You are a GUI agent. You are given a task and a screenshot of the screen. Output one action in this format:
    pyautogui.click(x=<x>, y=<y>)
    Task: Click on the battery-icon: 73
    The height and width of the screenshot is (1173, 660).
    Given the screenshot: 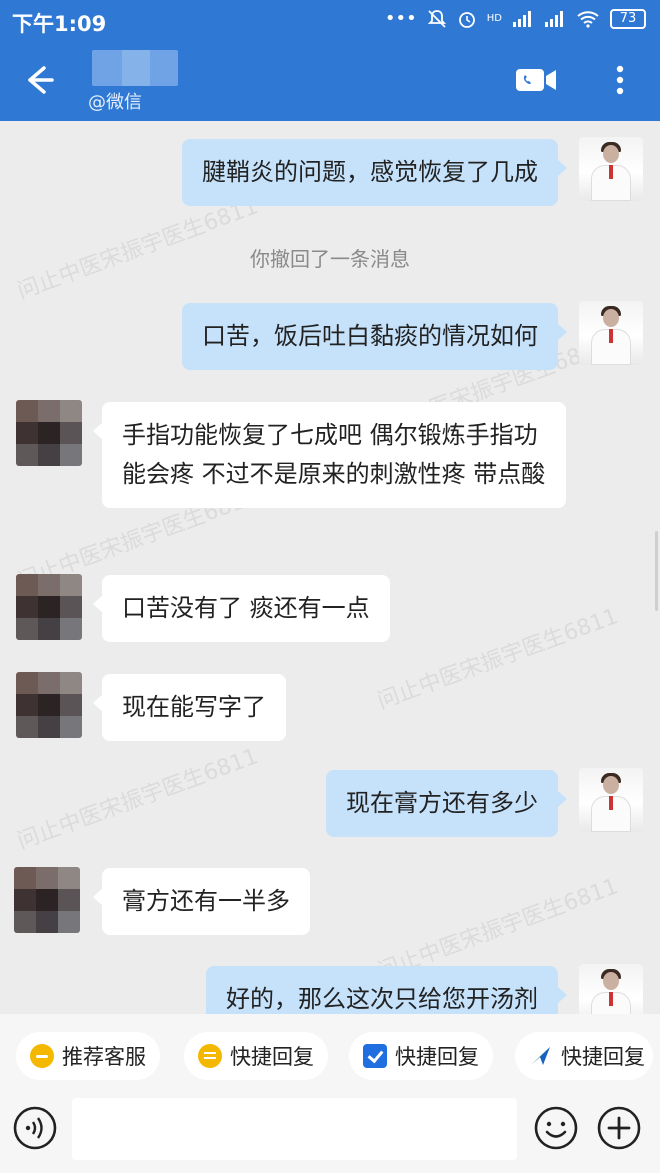 What is the action you would take?
    pyautogui.click(x=628, y=18)
    